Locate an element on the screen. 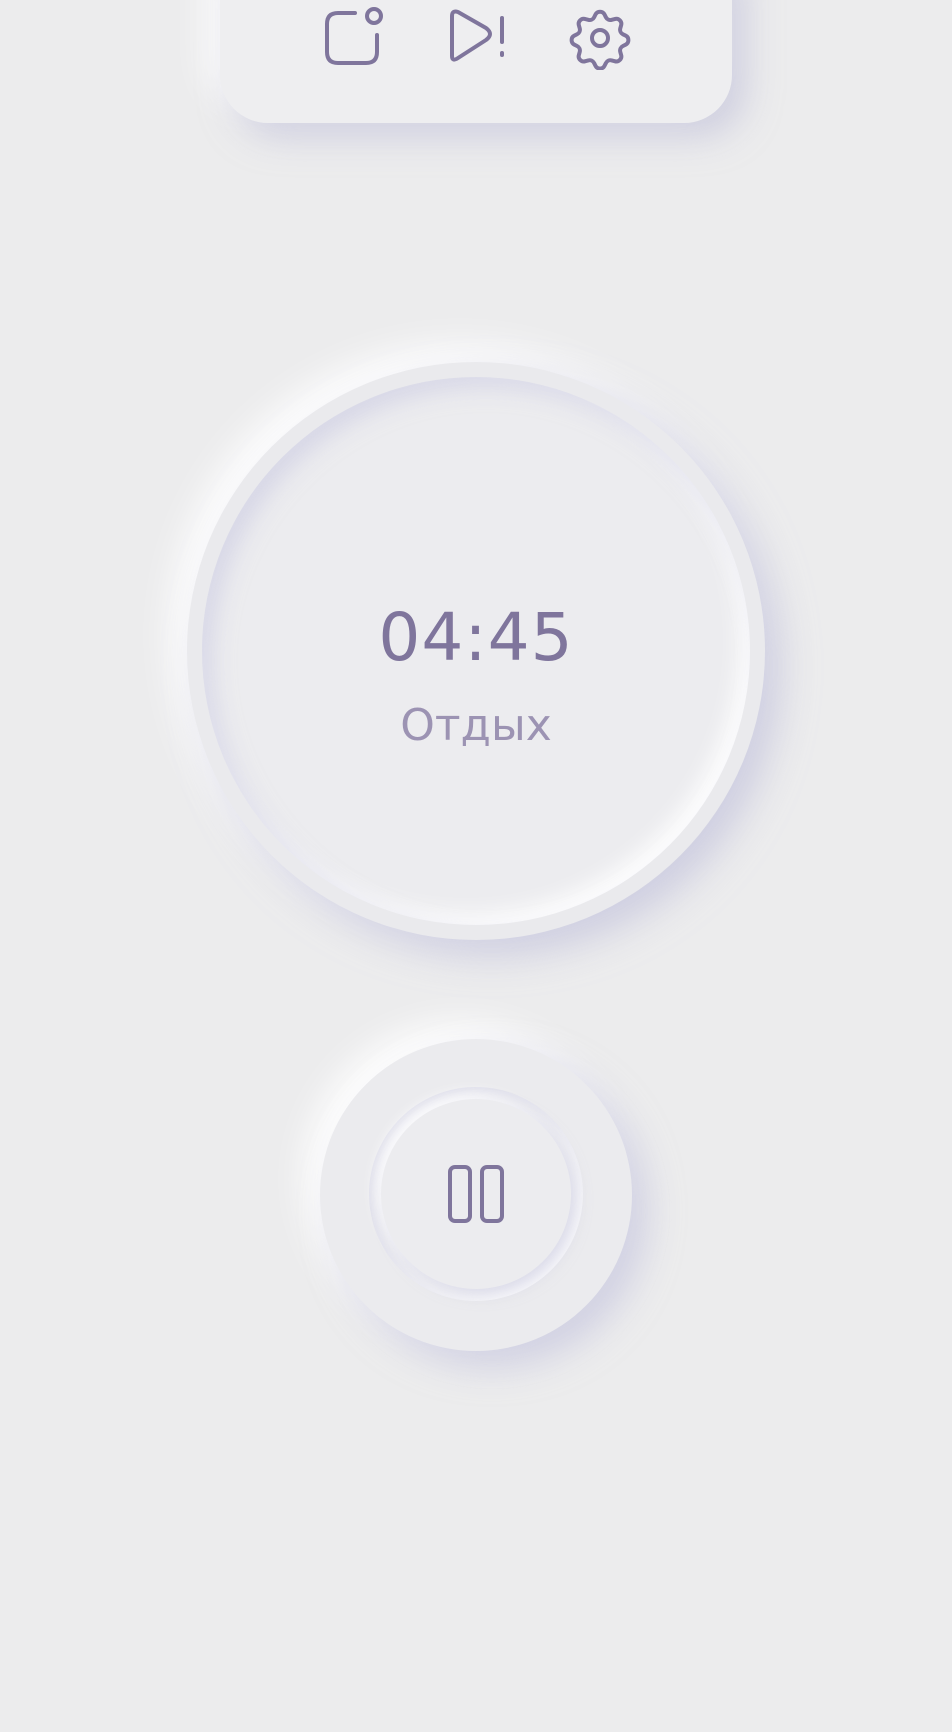  notes-button is located at coordinates (352, 38).